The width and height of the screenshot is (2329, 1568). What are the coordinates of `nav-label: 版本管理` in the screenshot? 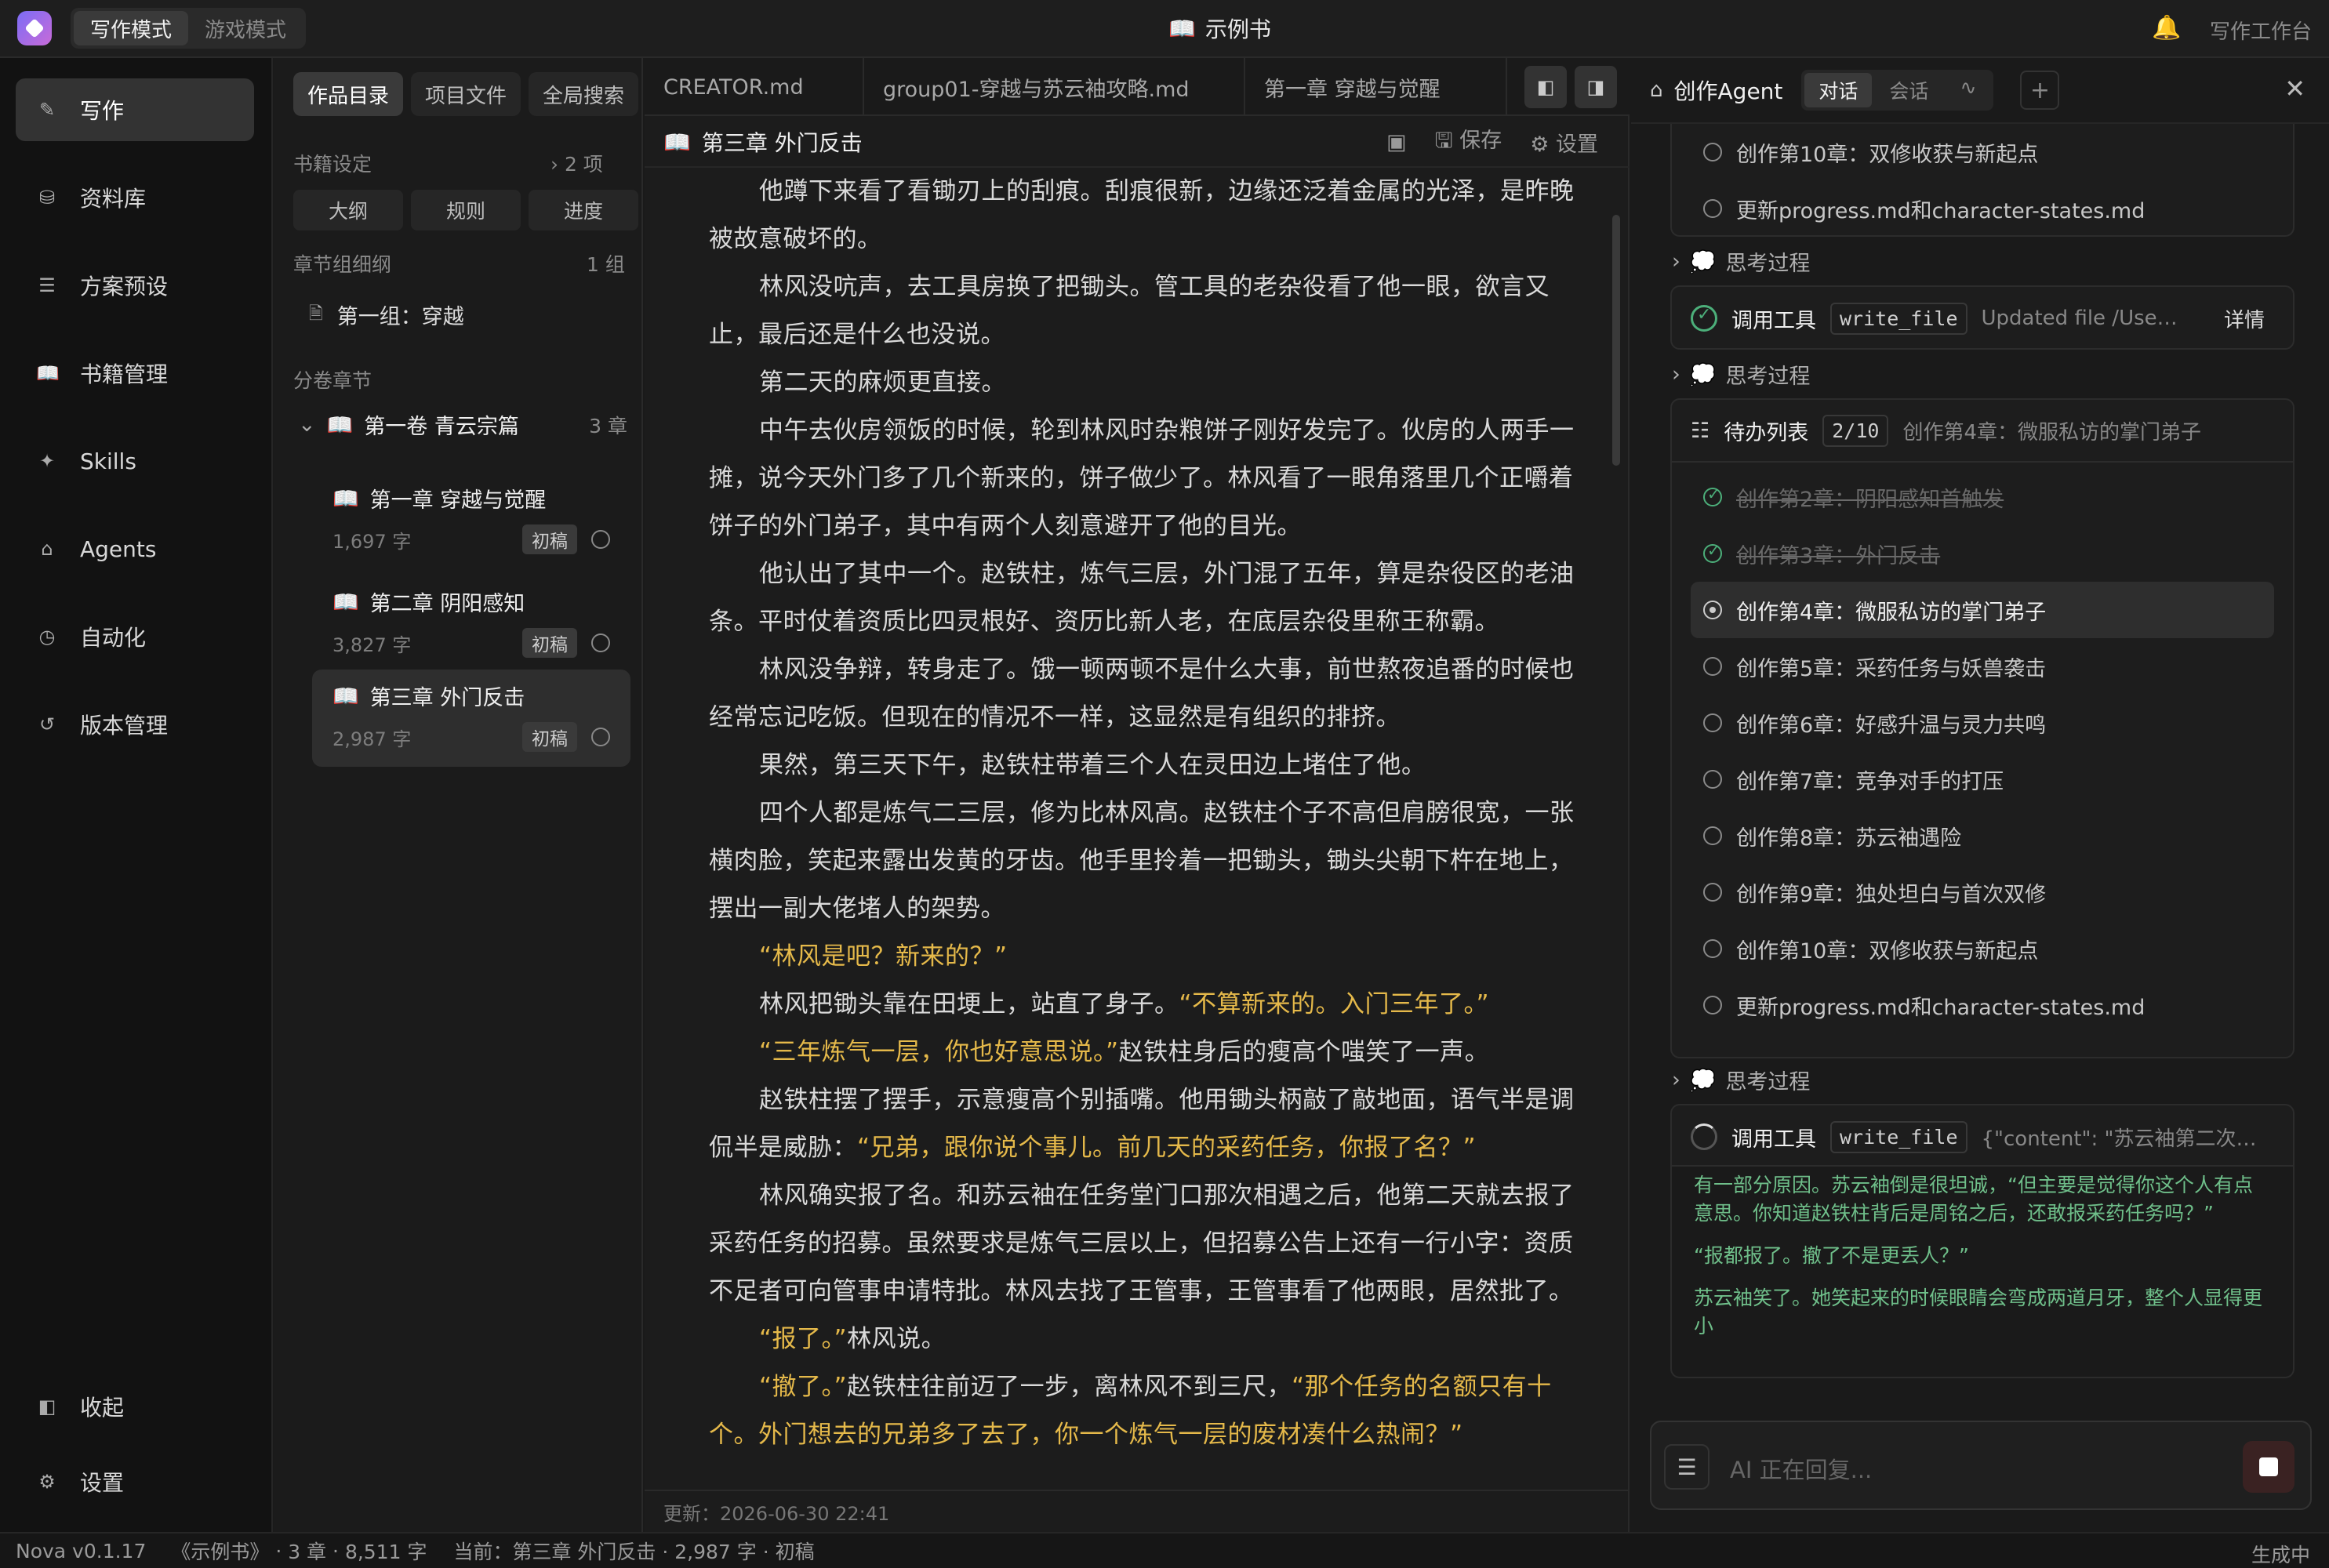 It's located at (124, 726).